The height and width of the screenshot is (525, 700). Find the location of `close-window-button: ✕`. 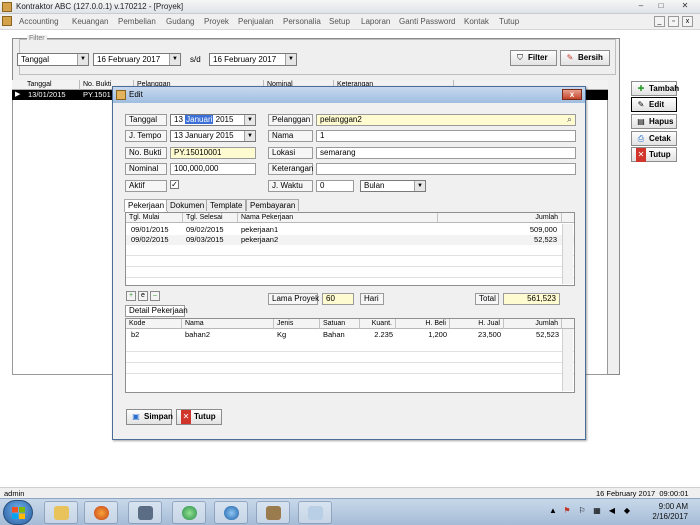

close-window-button: ✕ is located at coordinates (685, 6).